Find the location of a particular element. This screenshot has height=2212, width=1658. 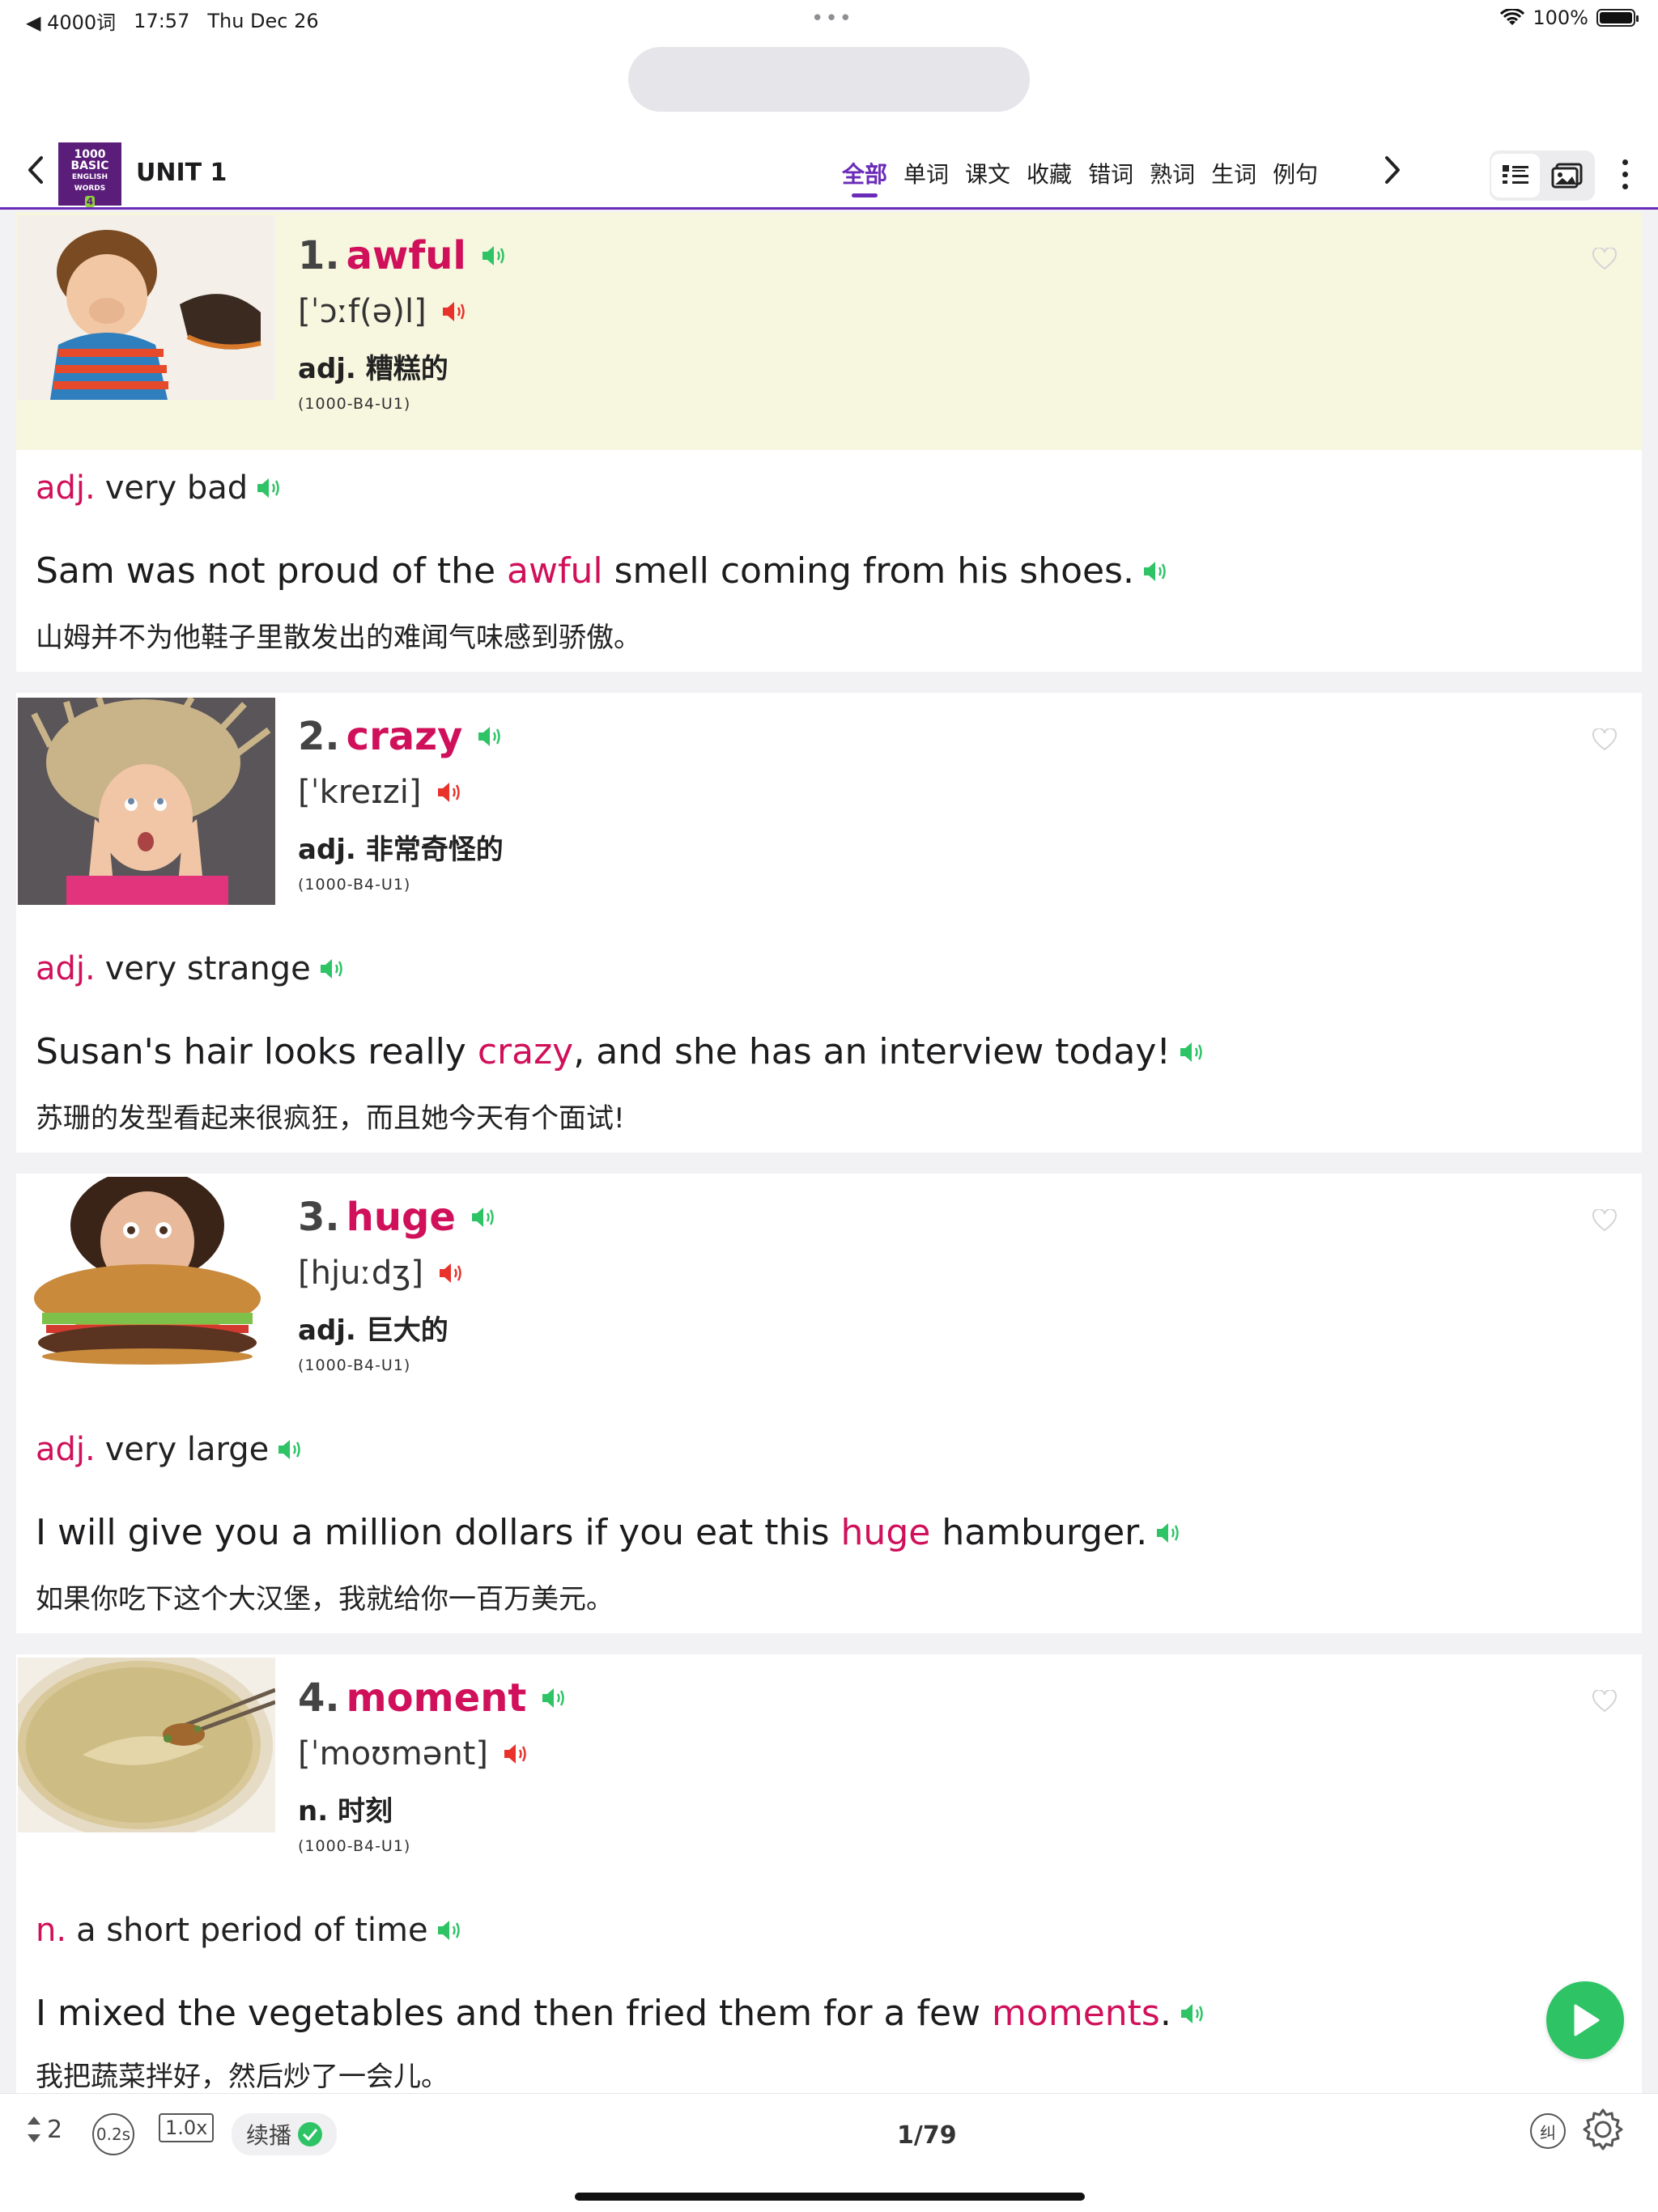

settings-button is located at coordinates (1603, 2129).